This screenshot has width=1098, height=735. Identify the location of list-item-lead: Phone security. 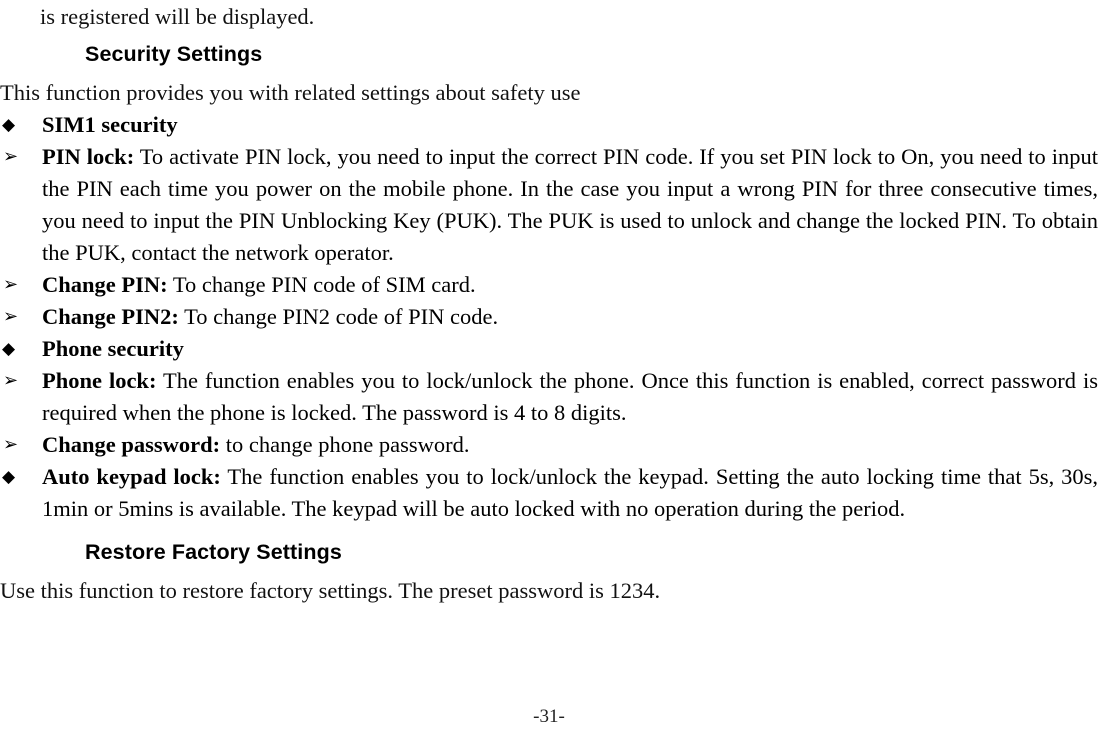
(113, 348).